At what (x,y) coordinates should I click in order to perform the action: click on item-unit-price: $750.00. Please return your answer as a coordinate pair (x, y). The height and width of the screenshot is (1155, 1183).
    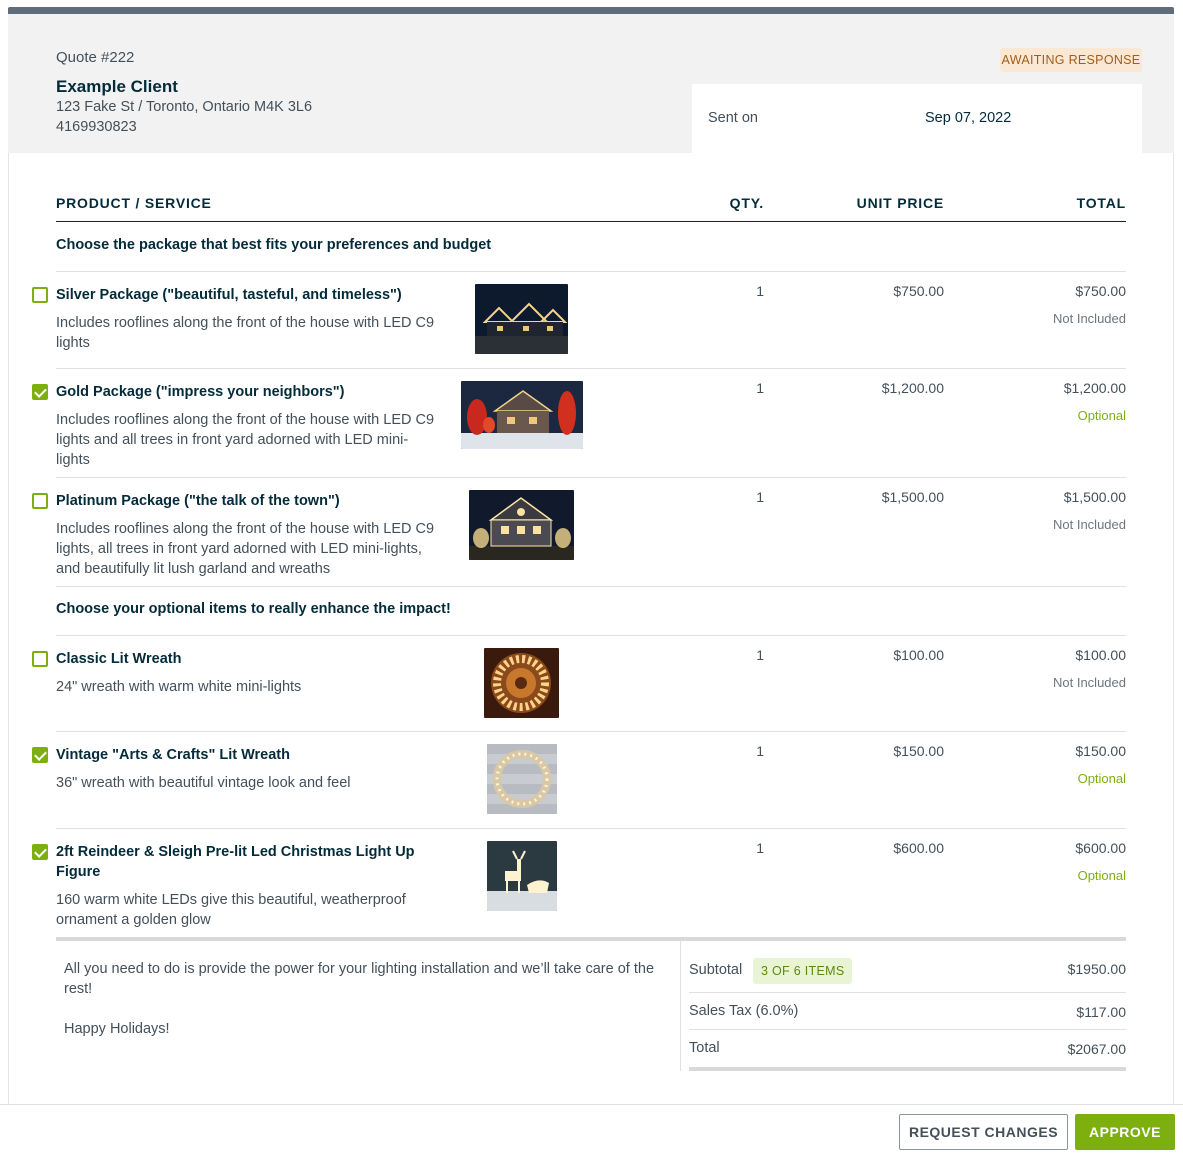
    Looking at the image, I should click on (918, 291).